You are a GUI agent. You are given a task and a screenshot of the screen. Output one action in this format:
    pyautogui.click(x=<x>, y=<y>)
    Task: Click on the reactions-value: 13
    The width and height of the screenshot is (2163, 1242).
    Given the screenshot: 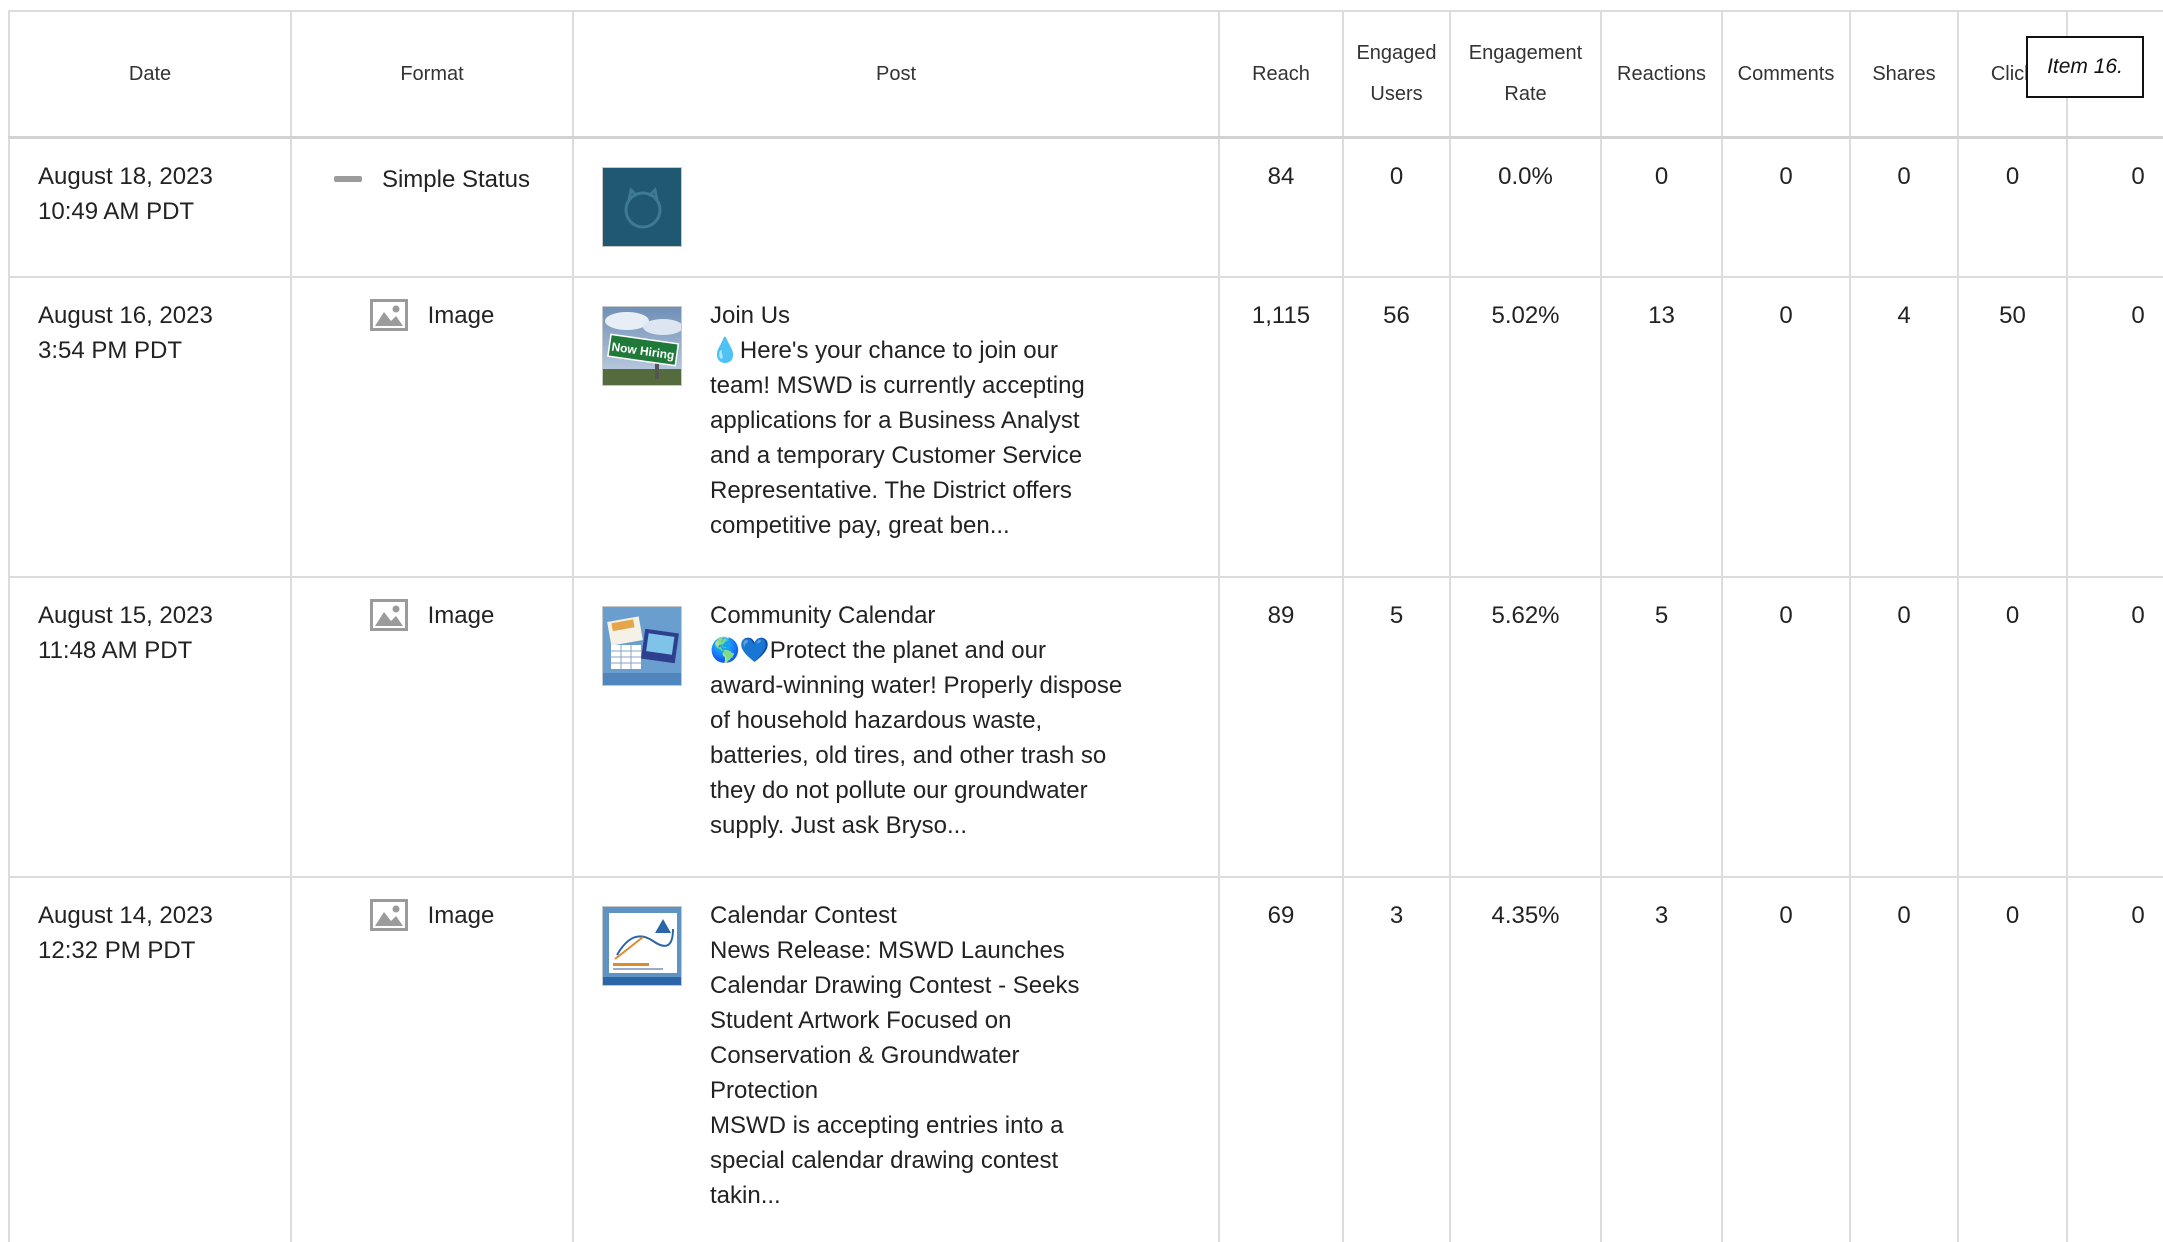 What is the action you would take?
    pyautogui.click(x=1661, y=426)
    